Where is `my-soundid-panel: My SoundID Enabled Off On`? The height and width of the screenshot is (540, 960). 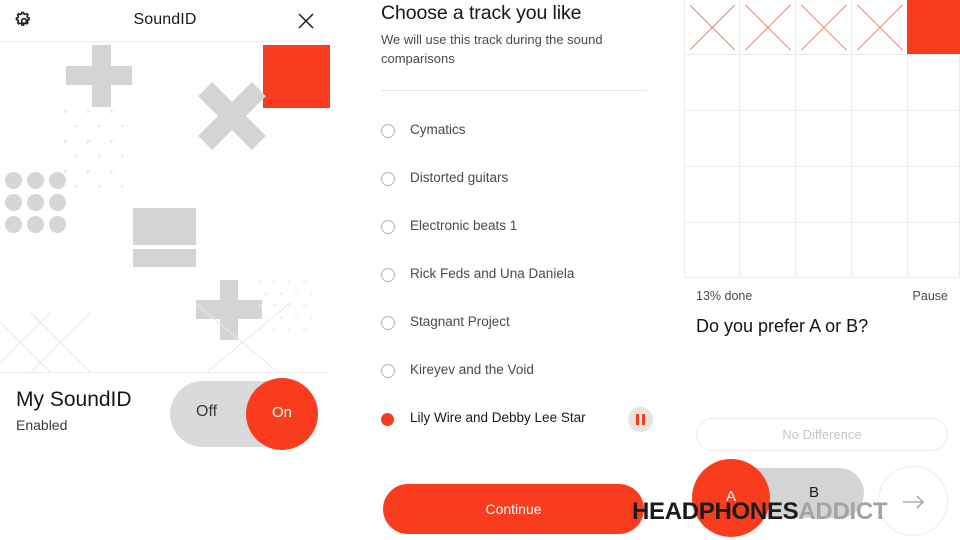 my-soundid-panel: My SoundID Enabled Off On is located at coordinates (165, 456).